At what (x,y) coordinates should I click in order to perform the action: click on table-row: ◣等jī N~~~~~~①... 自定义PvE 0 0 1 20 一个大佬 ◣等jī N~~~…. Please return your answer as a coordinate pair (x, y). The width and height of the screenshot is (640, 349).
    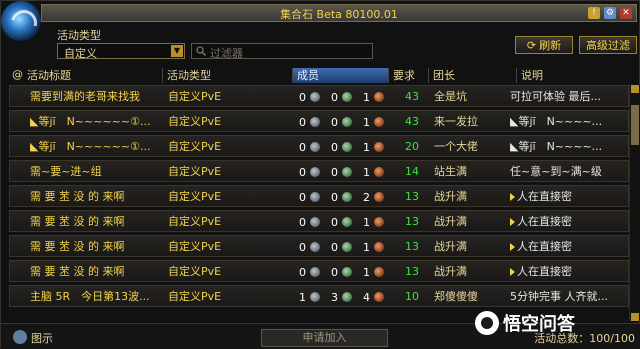
    Looking at the image, I should click on (319, 146).